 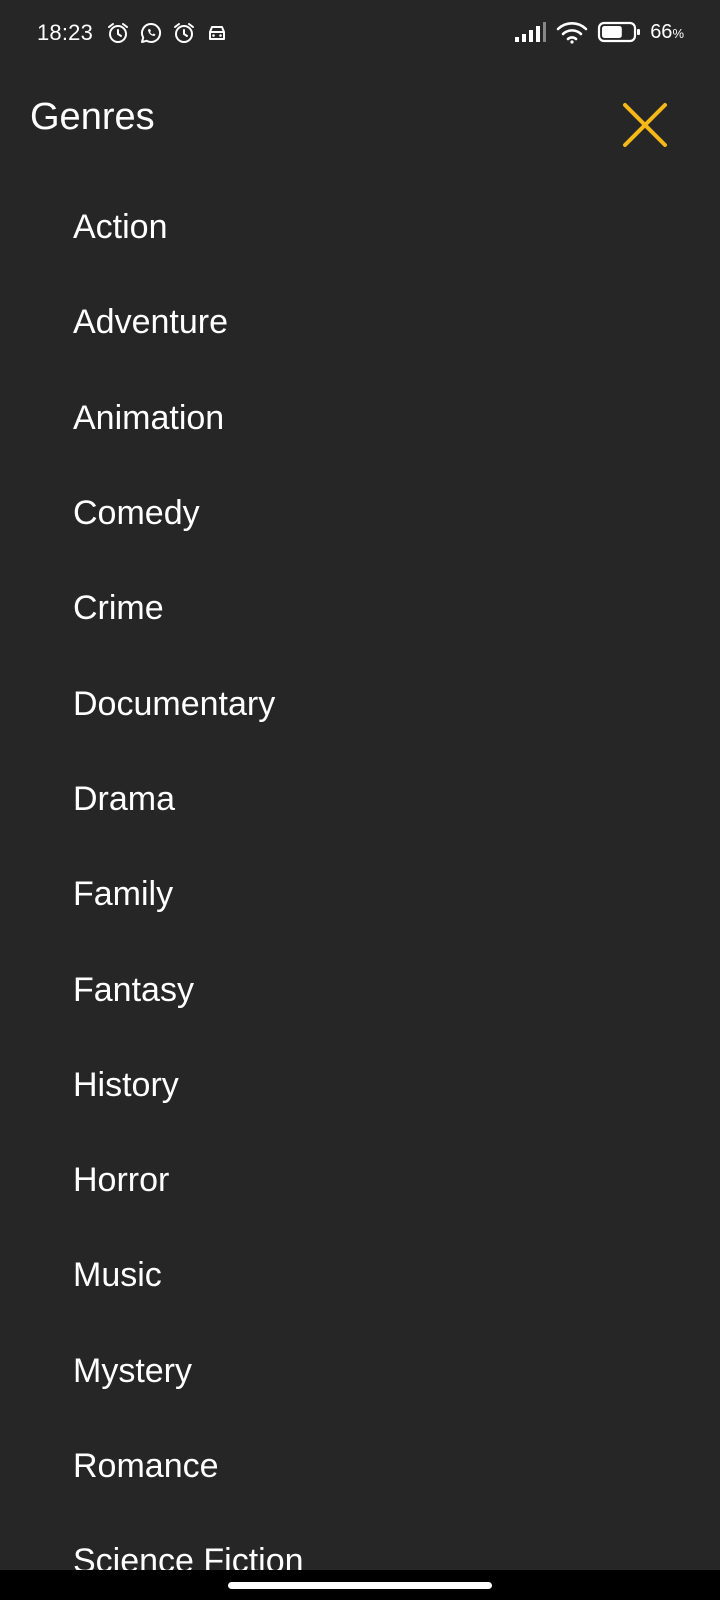 What do you see at coordinates (360, 608) in the screenshot?
I see `genre-item-crime: Crime` at bounding box center [360, 608].